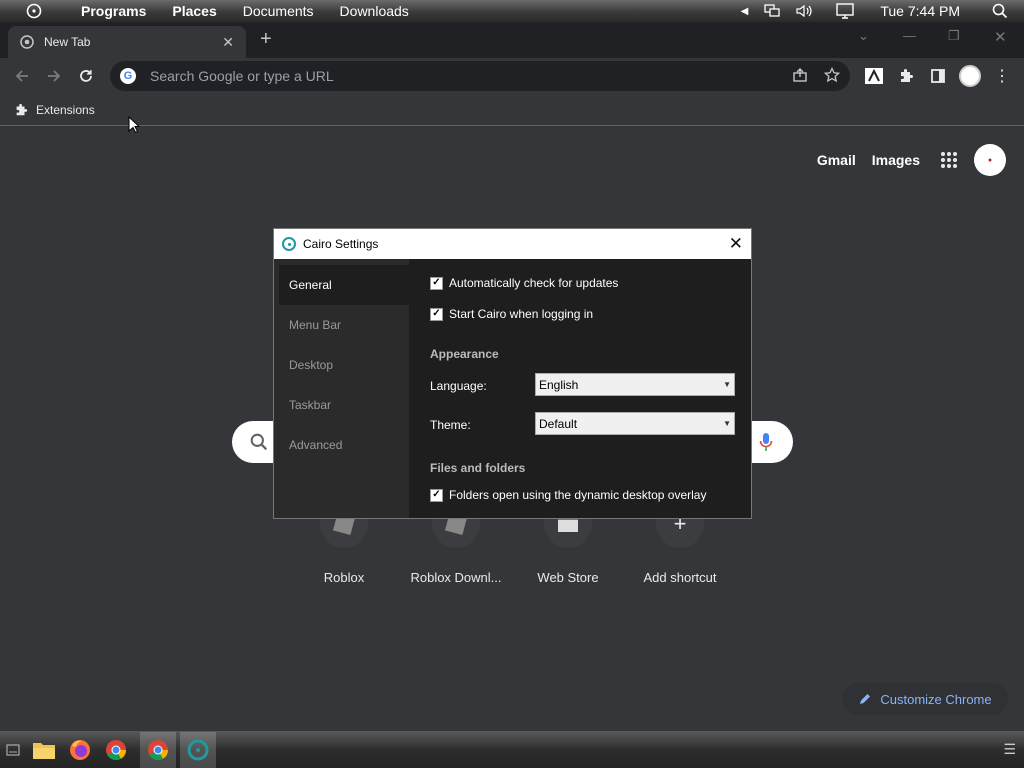 The width and height of the screenshot is (1024, 768). What do you see at coordinates (22, 76) in the screenshot?
I see `back-arrow-icon` at bounding box center [22, 76].